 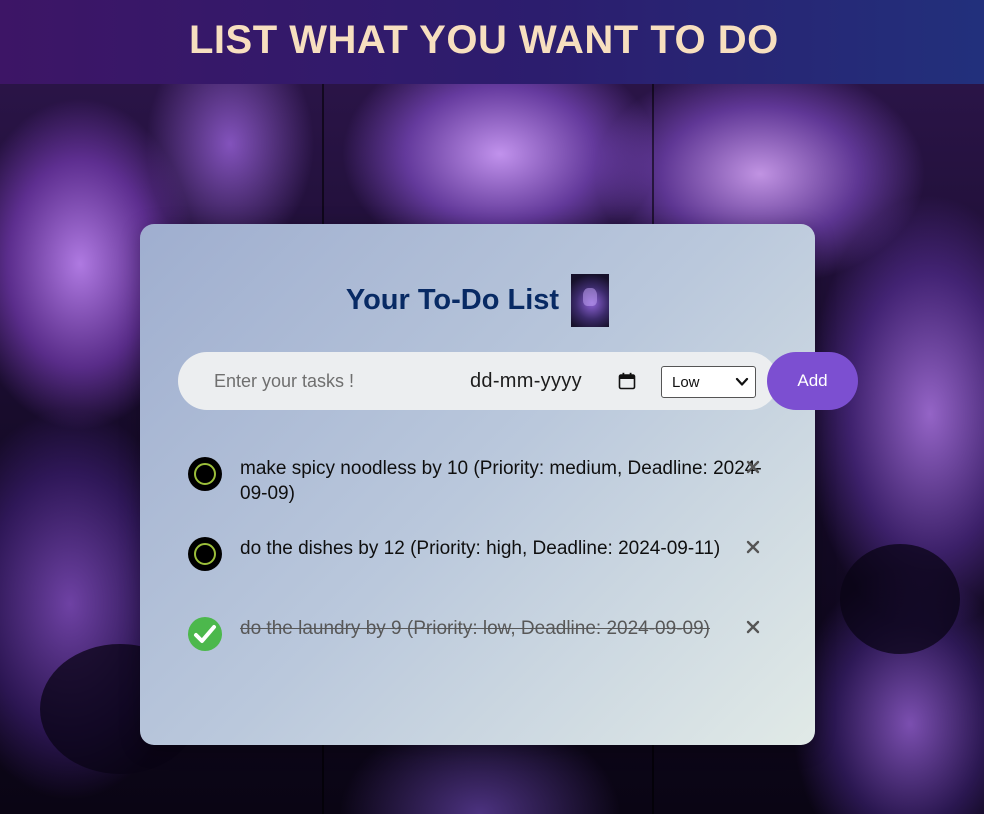 I want to click on priority-selected-value: Low, so click(x=686, y=382).